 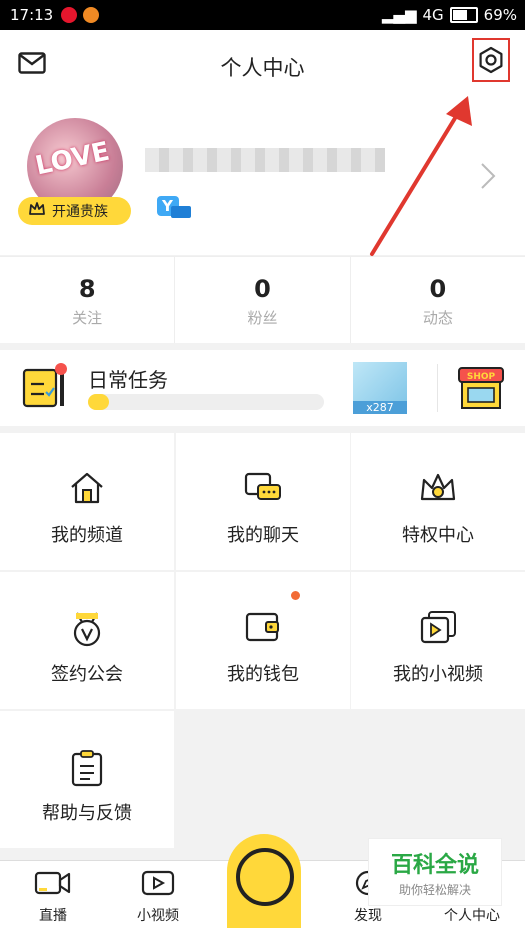 I want to click on tab-live: 直播, so click(x=53, y=897).